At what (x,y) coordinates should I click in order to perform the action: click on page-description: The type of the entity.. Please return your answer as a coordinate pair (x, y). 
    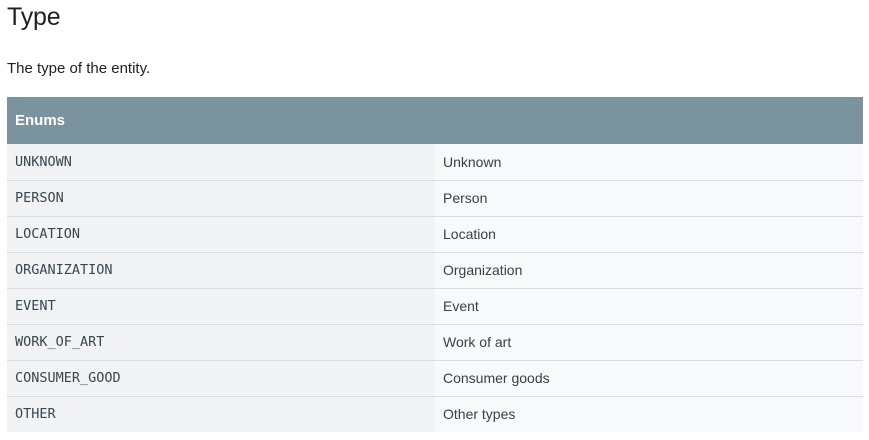
    Looking at the image, I should click on (79, 68).